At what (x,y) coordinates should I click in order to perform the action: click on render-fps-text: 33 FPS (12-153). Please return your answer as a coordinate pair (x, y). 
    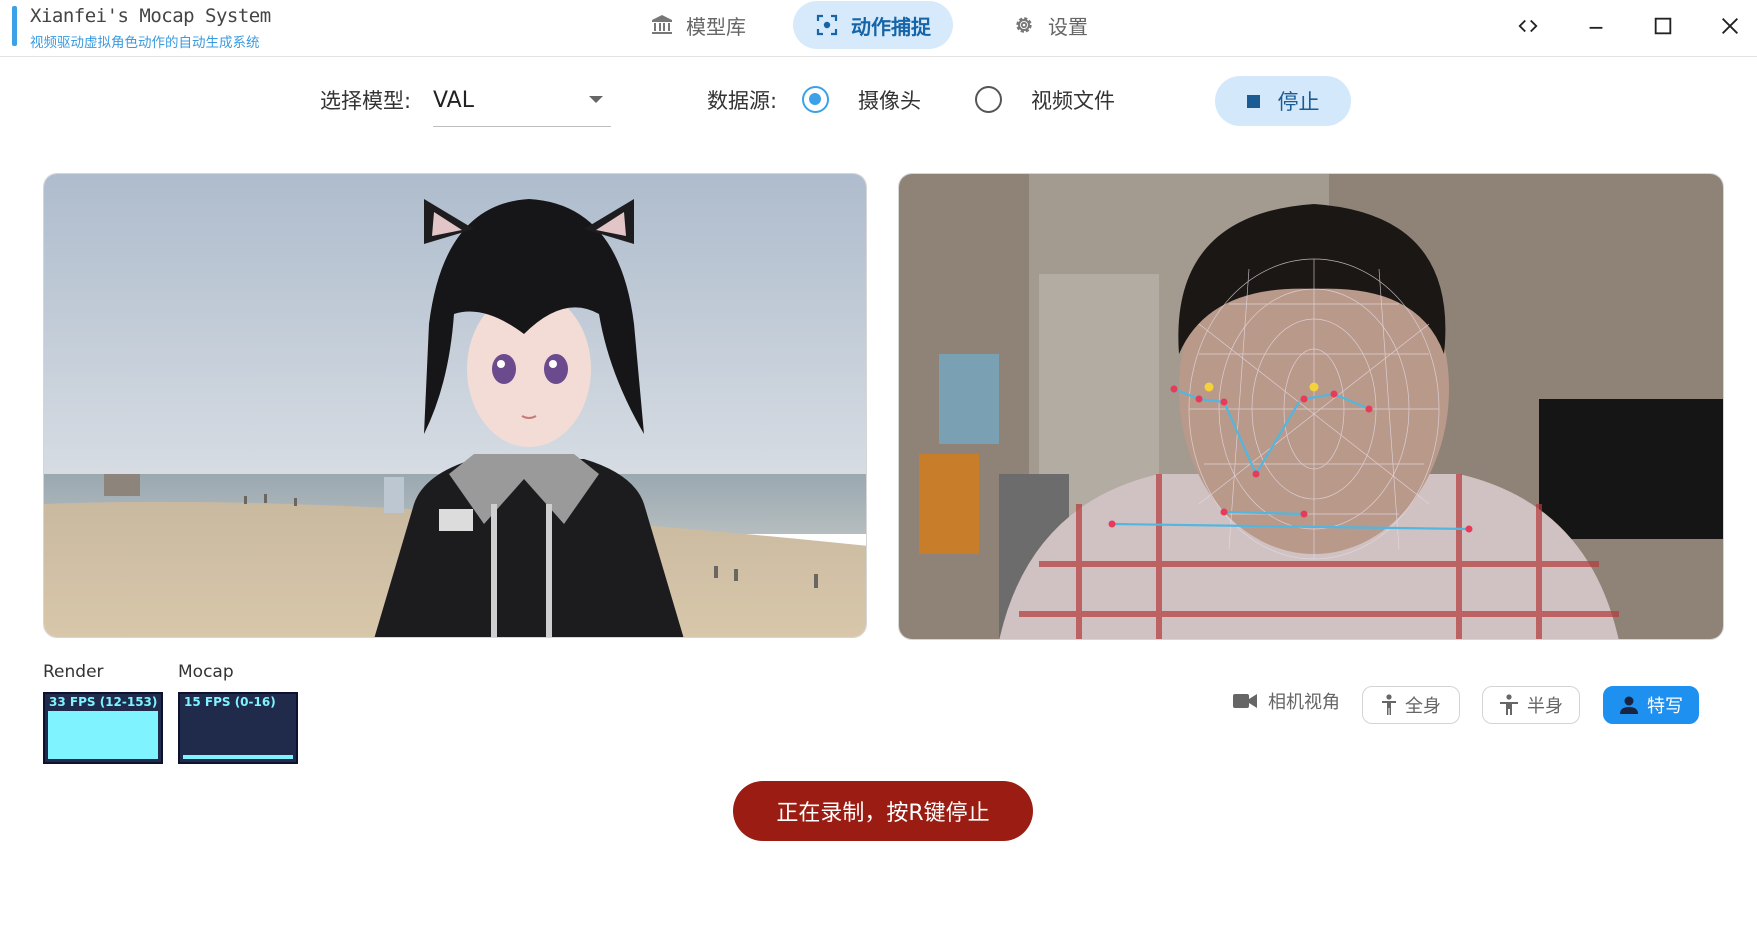
    Looking at the image, I should click on (103, 702).